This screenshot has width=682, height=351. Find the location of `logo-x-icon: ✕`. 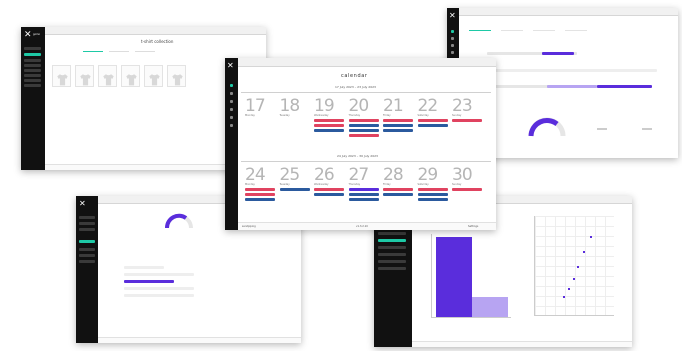

logo-x-icon: ✕ is located at coordinates (28, 35).